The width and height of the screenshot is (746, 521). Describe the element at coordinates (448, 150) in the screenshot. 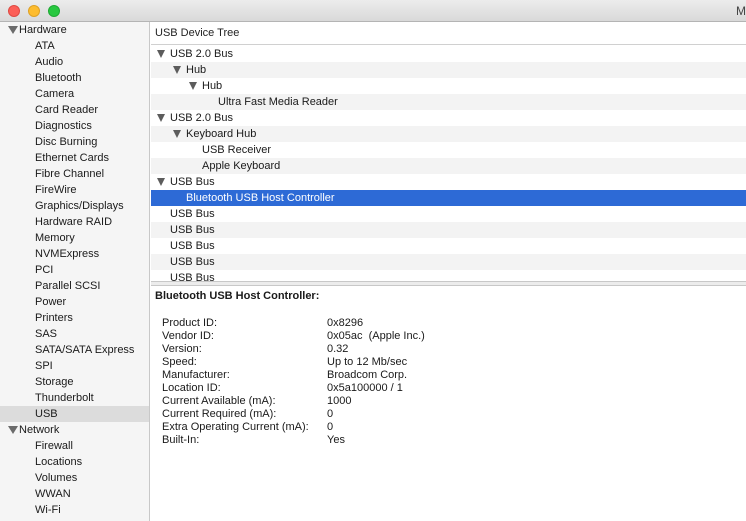

I see `tree-row: USB Receiver` at that location.